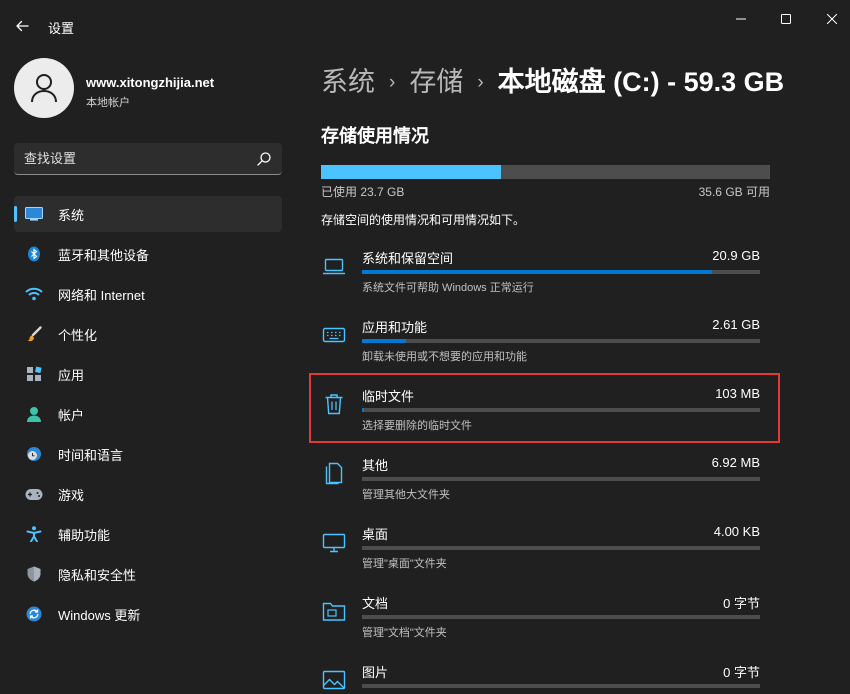 This screenshot has width=850, height=694. What do you see at coordinates (362, 191) in the screenshot?
I see `used-space-label: 已使用 23.7 GB` at bounding box center [362, 191].